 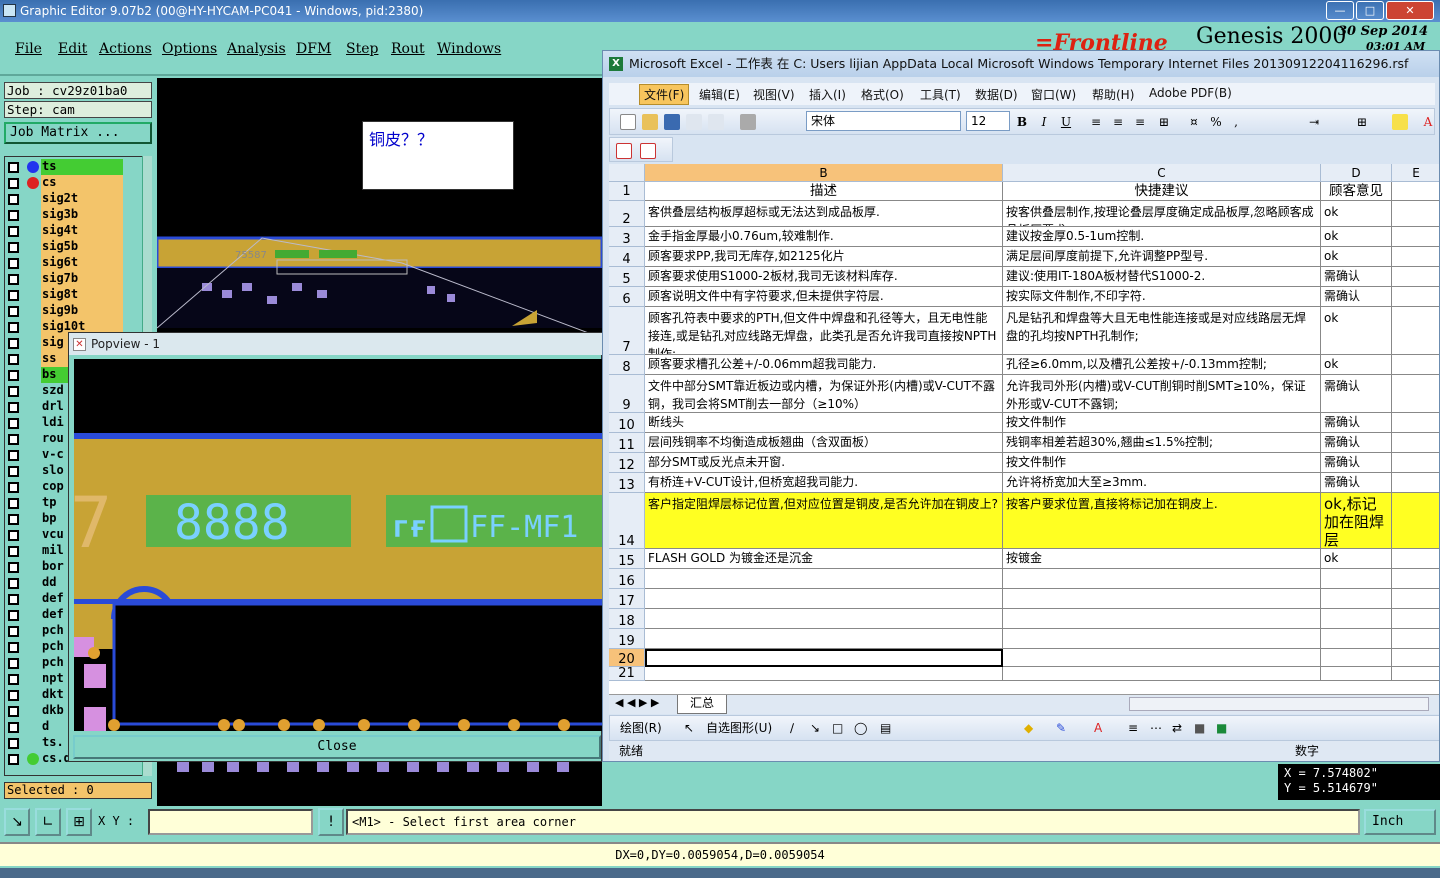 What do you see at coordinates (1096, 122) in the screenshot?
I see `align-left-icon: ≡` at bounding box center [1096, 122].